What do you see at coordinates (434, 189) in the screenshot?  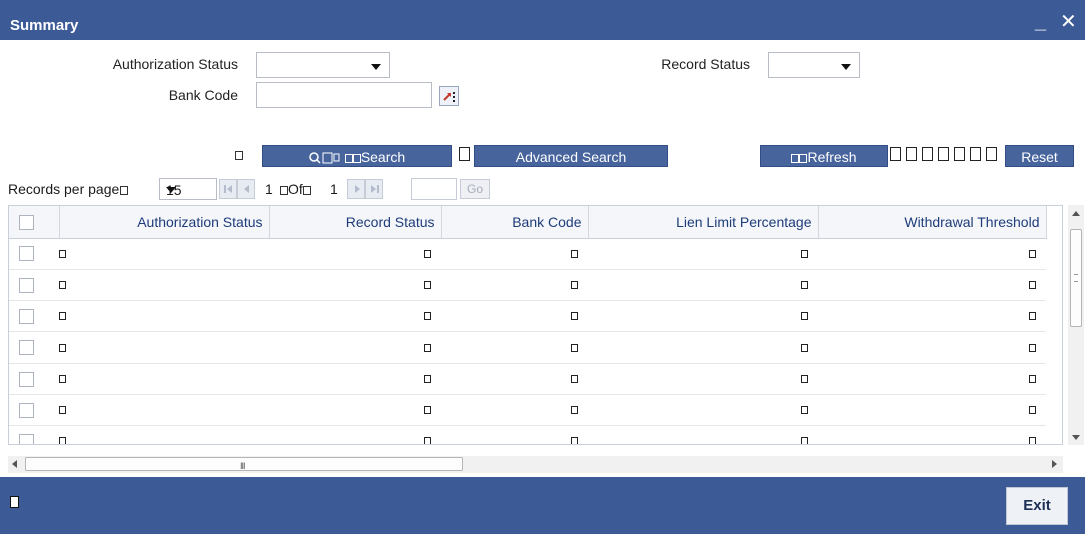 I see `go-to-page-input` at bounding box center [434, 189].